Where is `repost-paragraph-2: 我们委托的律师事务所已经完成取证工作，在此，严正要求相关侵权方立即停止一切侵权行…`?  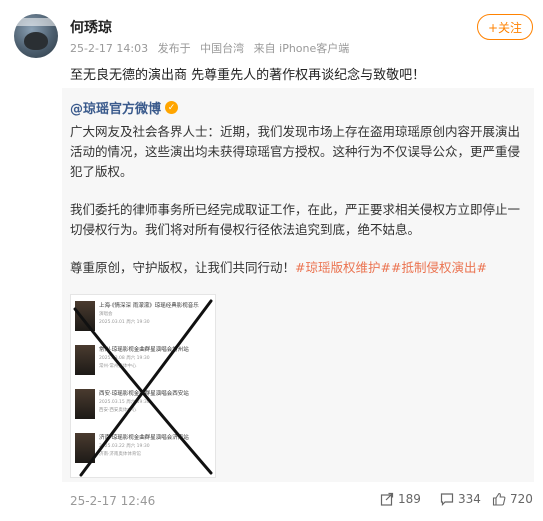
repost-paragraph-2: 我们委托的律师事务所已经完成取证工作，在此，严正要求相关侵权方立即停止一切侵权行… is located at coordinates (295, 219).